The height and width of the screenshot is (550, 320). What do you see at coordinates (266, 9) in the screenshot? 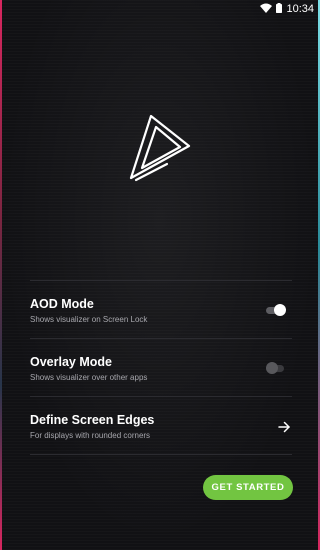
I see `wifi-icon` at bounding box center [266, 9].